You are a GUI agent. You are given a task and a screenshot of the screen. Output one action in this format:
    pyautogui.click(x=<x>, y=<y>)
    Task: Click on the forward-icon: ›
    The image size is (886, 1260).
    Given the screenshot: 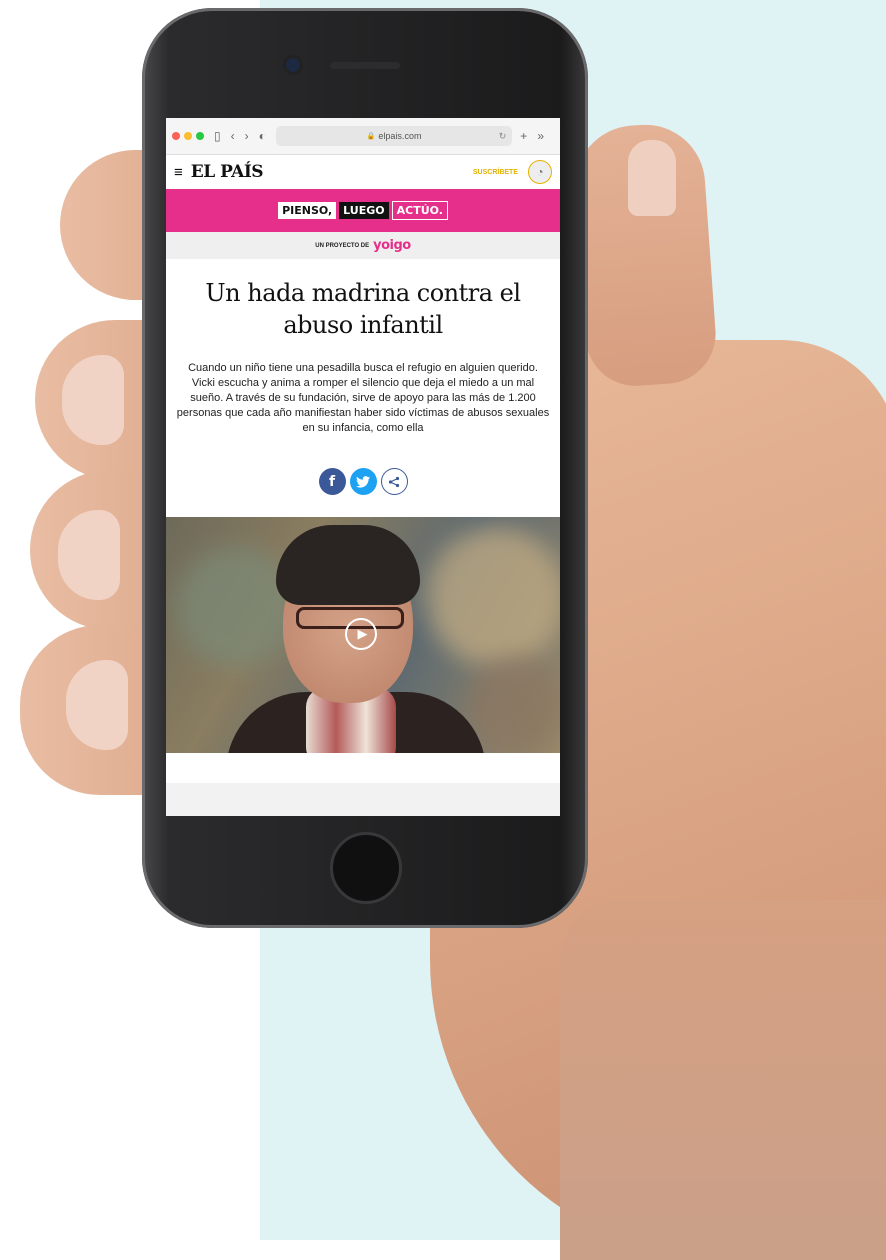 What is the action you would take?
    pyautogui.click(x=247, y=136)
    